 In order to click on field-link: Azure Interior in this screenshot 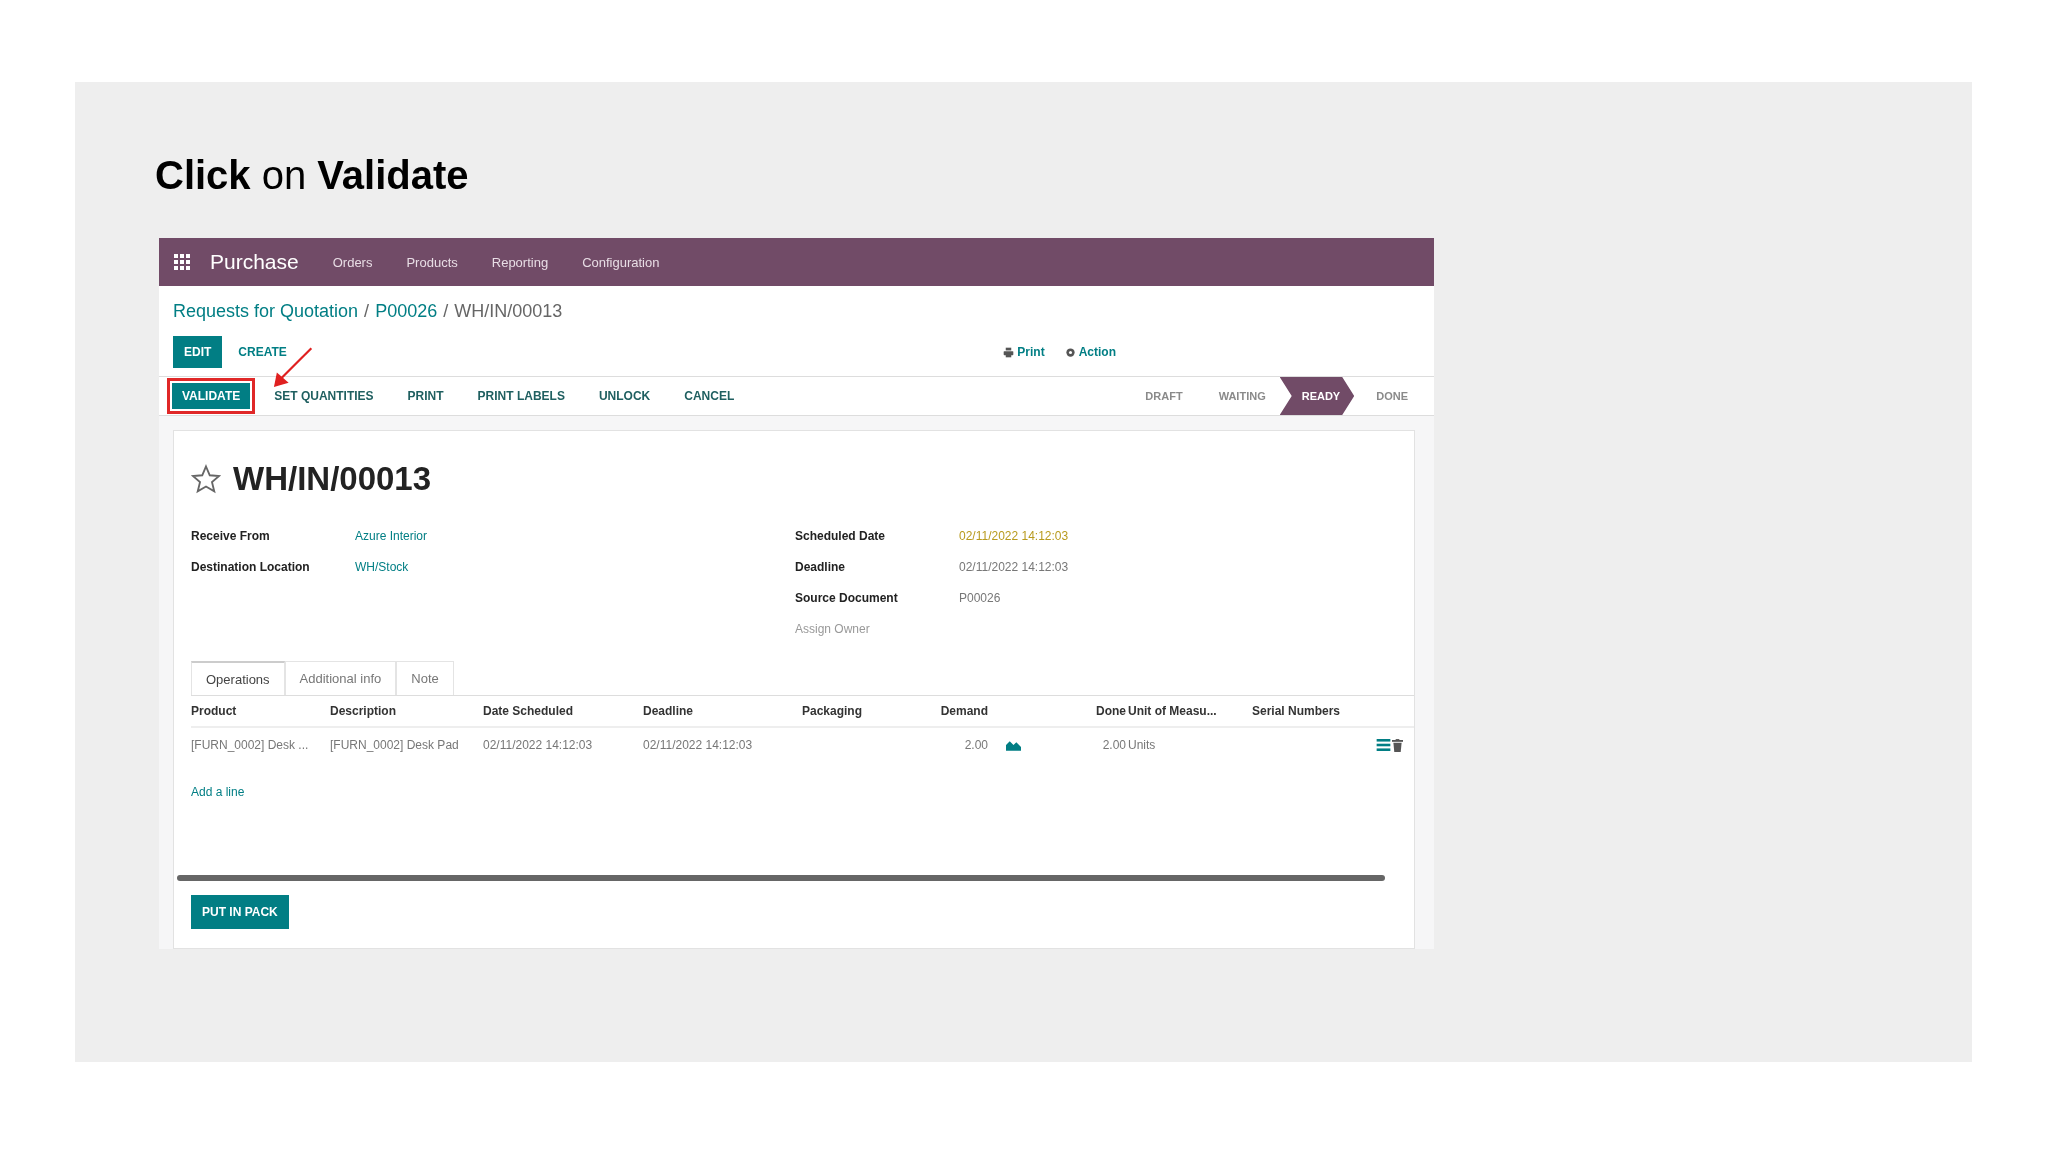, I will do `click(575, 536)`.